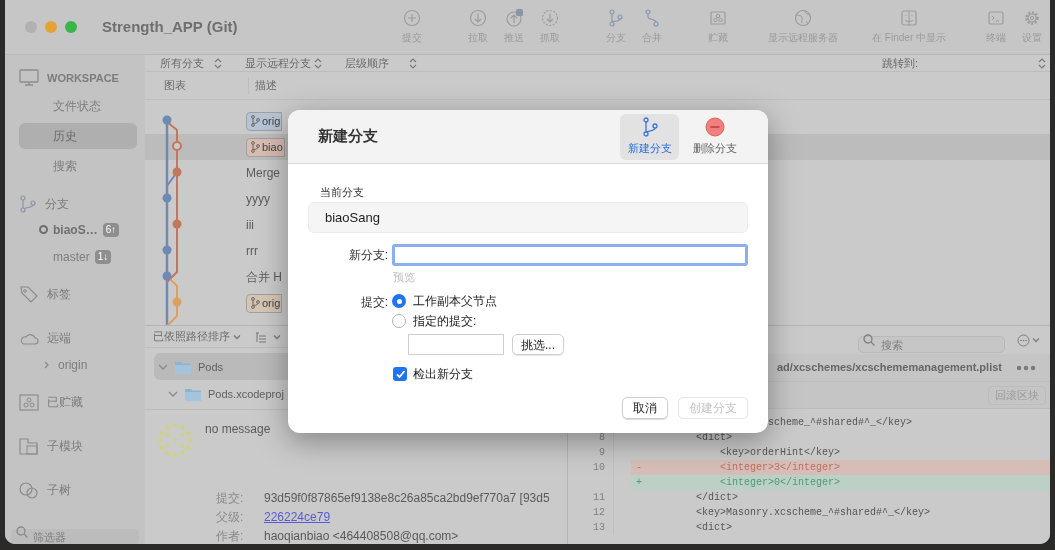 The width and height of the screenshot is (1055, 550). Describe the element at coordinates (59, 338) in the screenshot. I see `section-header: 远端` at that location.